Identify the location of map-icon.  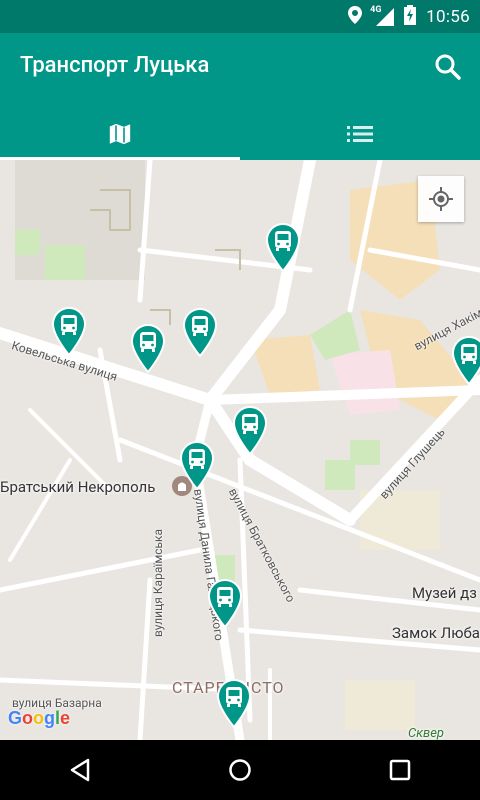
(120, 134).